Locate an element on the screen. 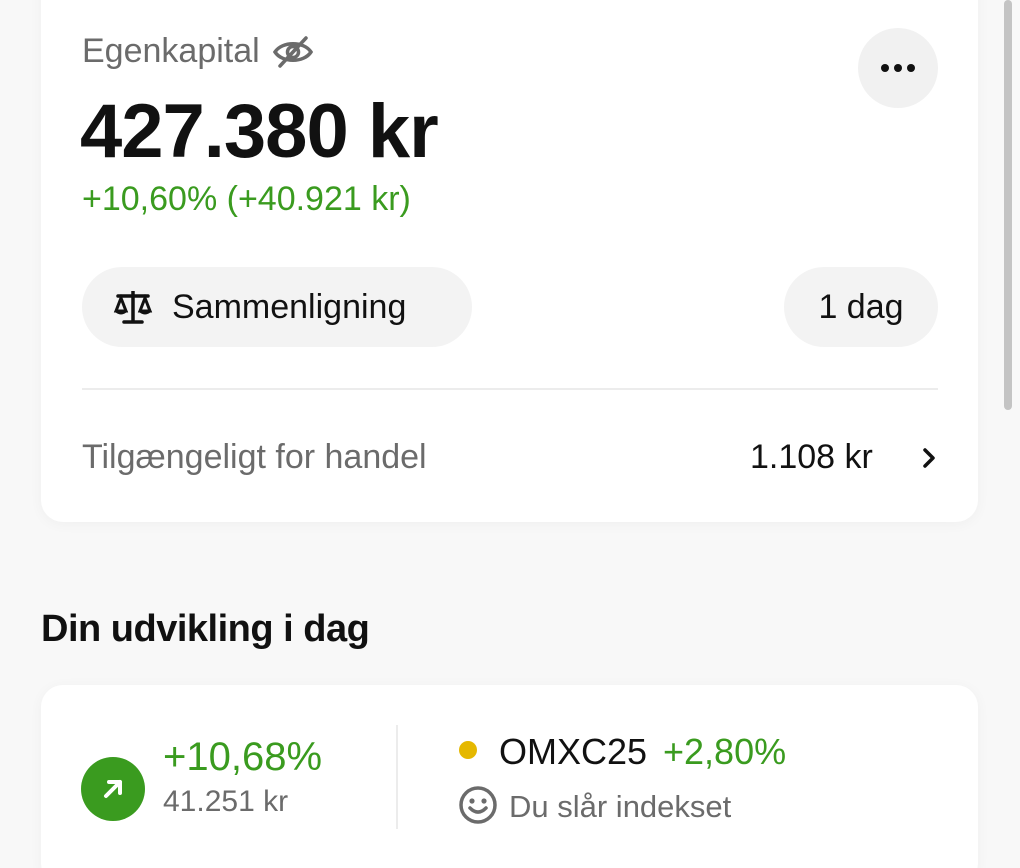 Image resolution: width=1020 pixels, height=868 pixels. today-percent-change: +10,68% is located at coordinates (243, 757).